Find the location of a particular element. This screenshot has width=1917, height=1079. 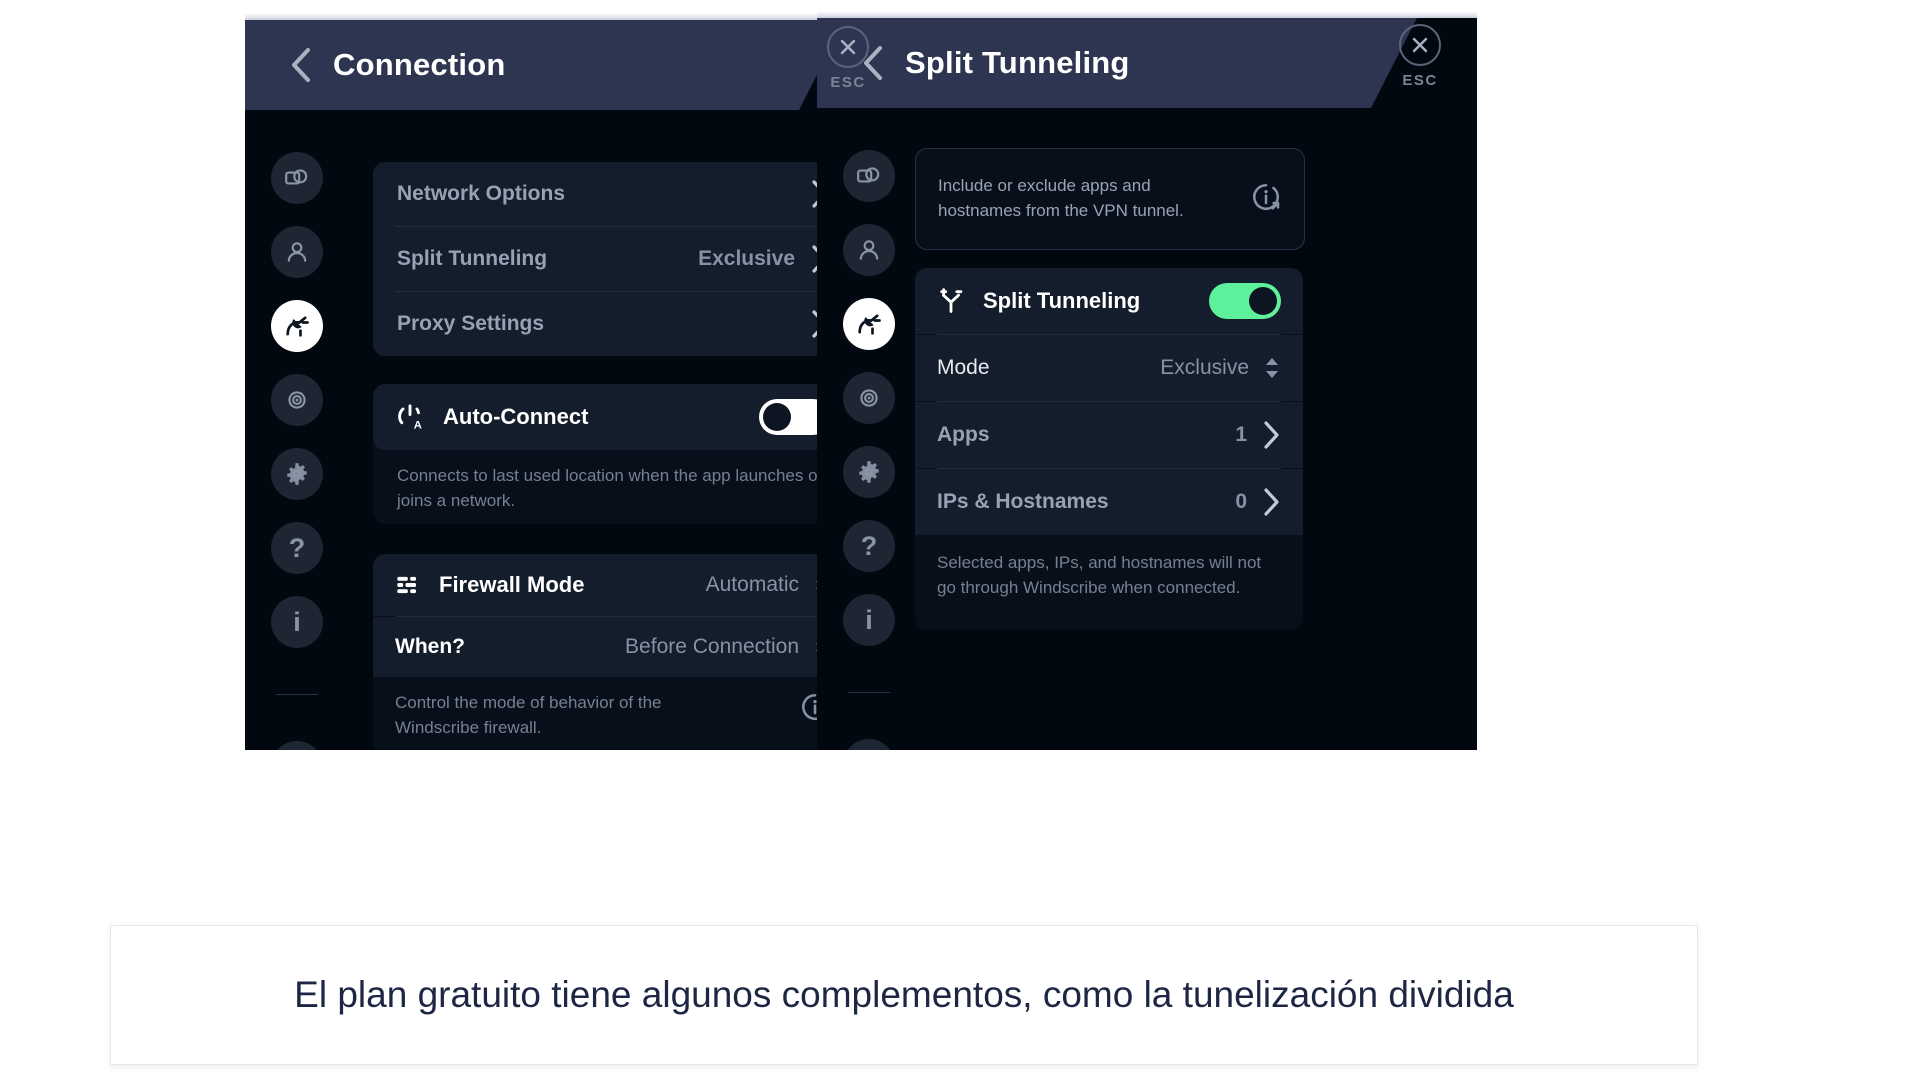

info-banner-button is located at coordinates (1266, 199).